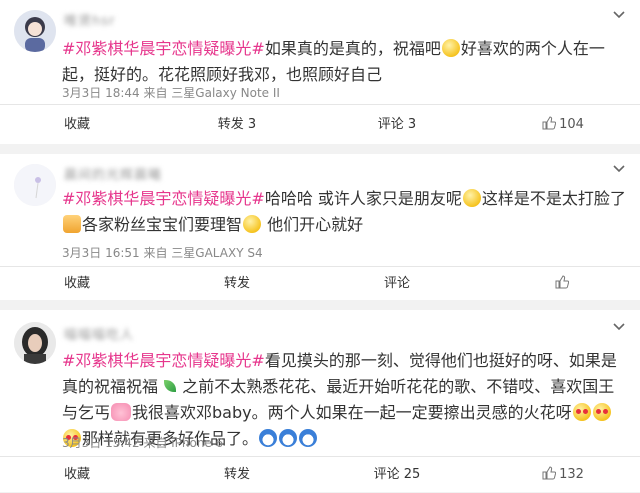 The image size is (640, 493). Describe the element at coordinates (571, 474) in the screenshot. I see `like-count: 132` at that location.